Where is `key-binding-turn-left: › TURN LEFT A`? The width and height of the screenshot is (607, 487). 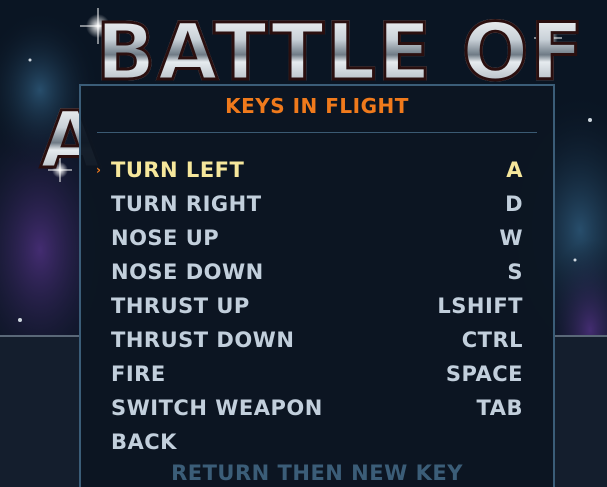 key-binding-turn-left: › TURN LEFT A is located at coordinates (317, 171).